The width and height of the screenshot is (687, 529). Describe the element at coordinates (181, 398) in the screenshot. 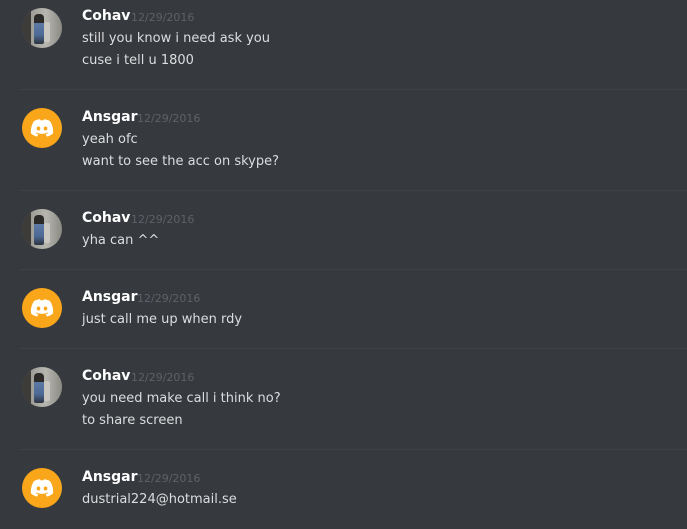

I see `message-text: you need make call i think no?` at that location.